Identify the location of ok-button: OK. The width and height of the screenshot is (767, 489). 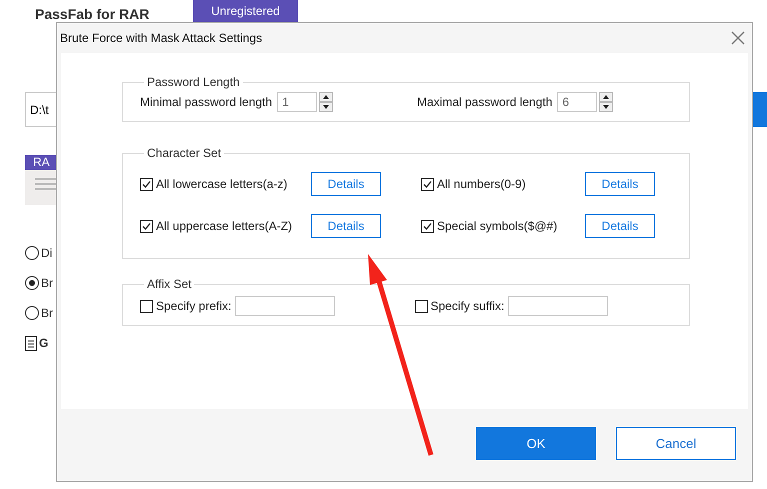
(536, 443).